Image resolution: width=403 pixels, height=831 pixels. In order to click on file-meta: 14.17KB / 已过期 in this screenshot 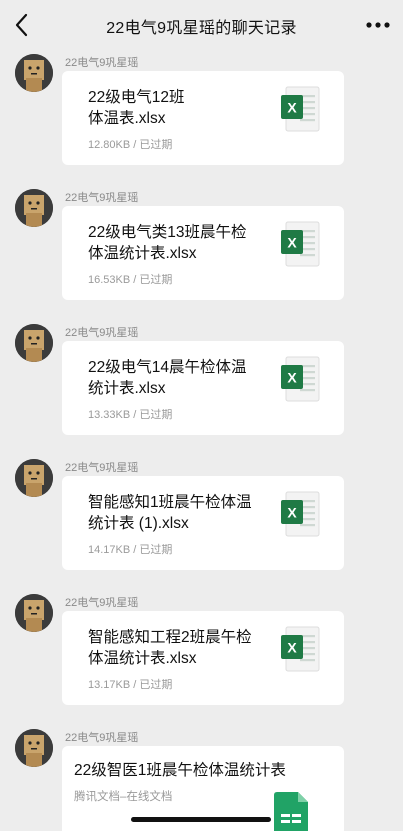, I will do `click(130, 550)`.